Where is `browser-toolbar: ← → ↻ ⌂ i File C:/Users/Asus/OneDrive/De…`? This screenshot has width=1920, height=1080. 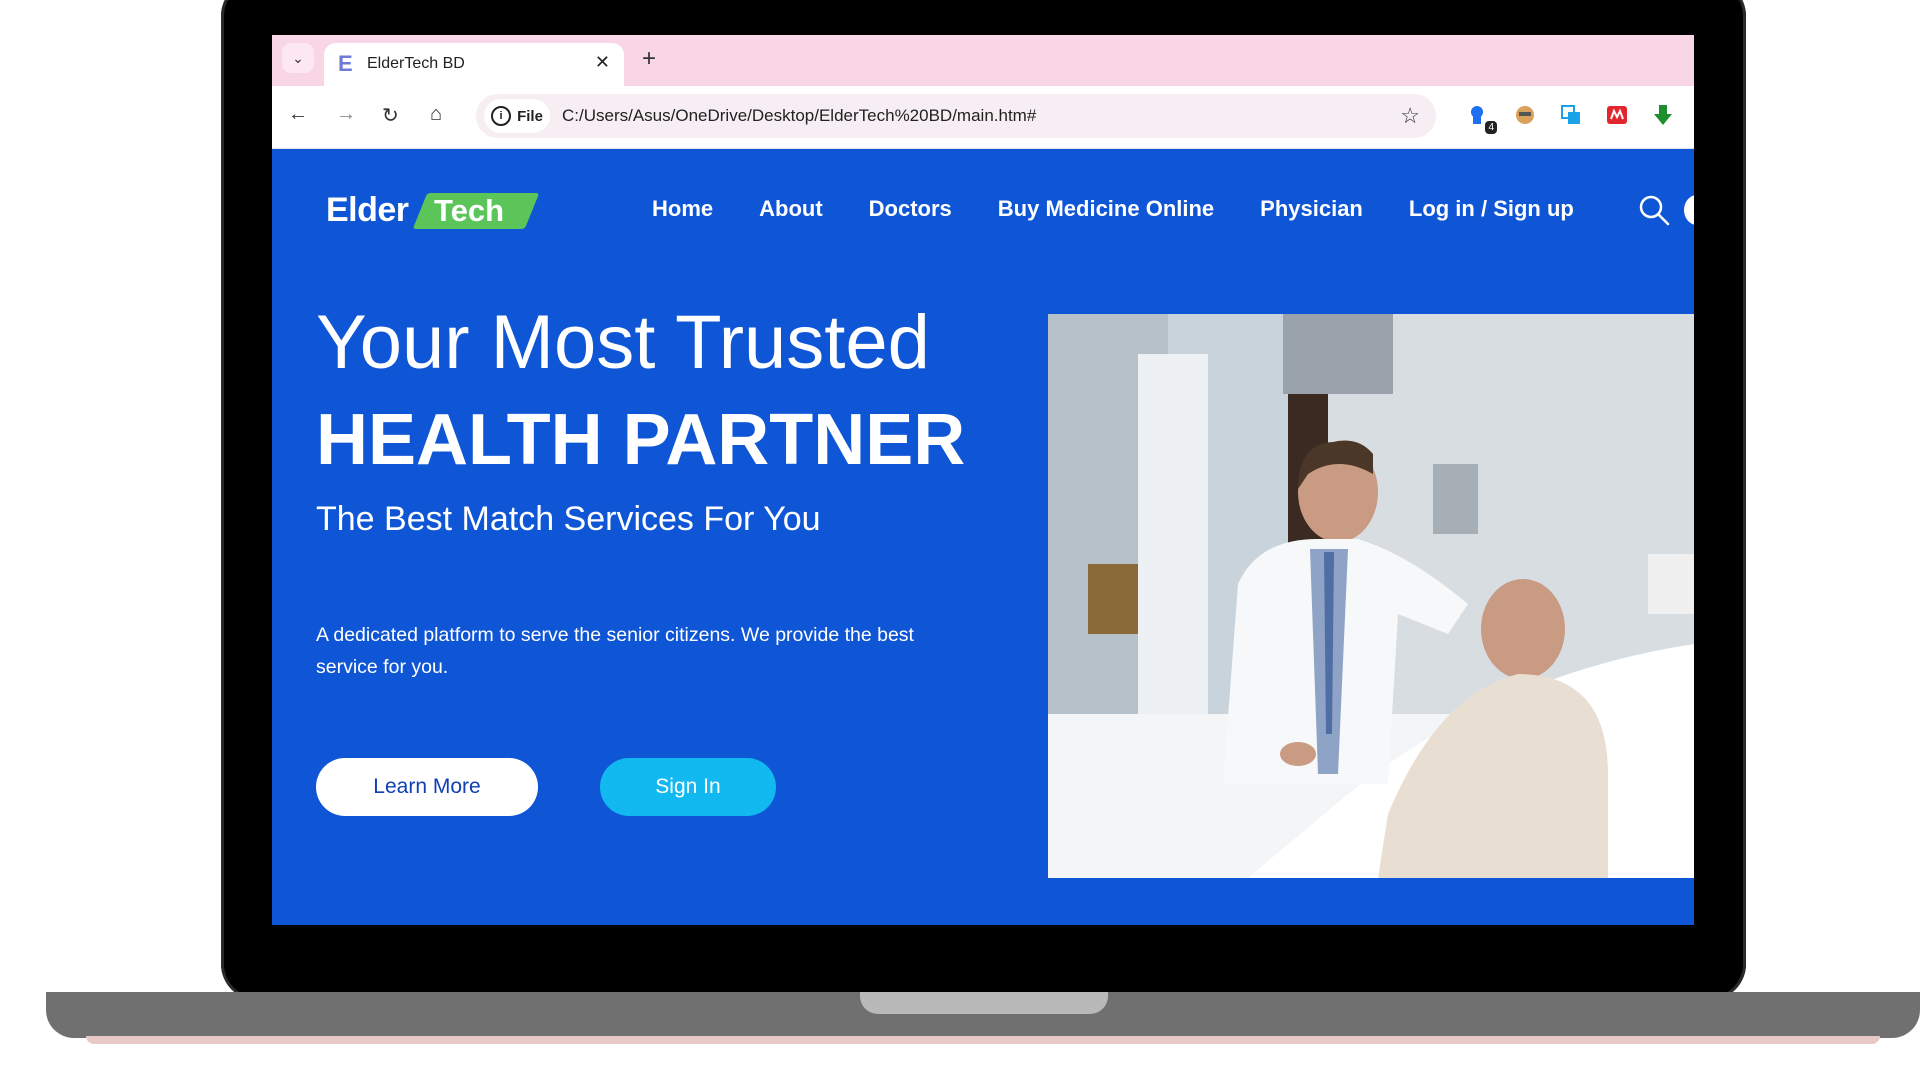
browser-toolbar: ← → ↻ ⌂ i File C:/Users/Asus/OneDrive/De… is located at coordinates (983, 117).